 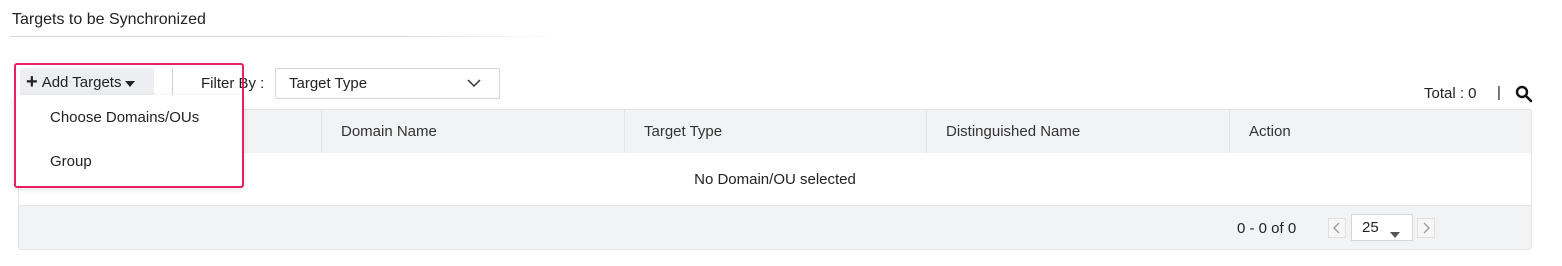 I want to click on column-header-action: Action, so click(x=1380, y=131).